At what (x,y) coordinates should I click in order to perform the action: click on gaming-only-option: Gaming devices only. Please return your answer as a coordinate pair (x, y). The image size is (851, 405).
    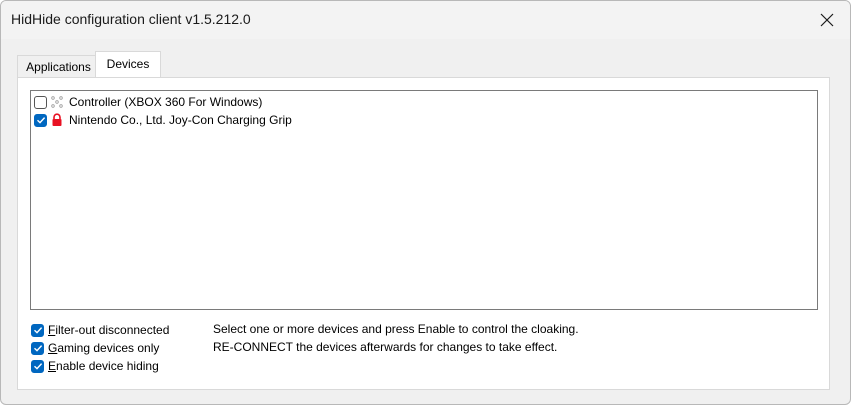
    Looking at the image, I should click on (95, 348).